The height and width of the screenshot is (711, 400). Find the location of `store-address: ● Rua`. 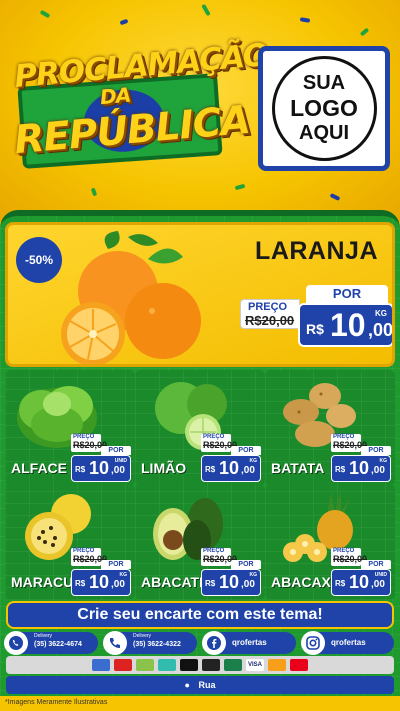

store-address: ● Rua is located at coordinates (200, 685).